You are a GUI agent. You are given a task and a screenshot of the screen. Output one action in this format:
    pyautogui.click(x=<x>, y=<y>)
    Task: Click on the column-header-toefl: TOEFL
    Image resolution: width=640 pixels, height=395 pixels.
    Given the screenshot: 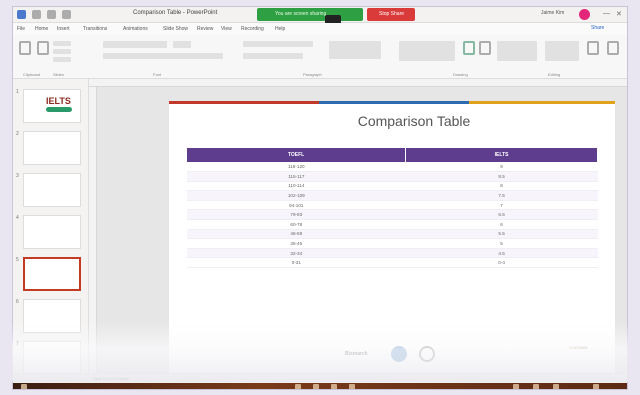 What is the action you would take?
    pyautogui.click(x=297, y=155)
    